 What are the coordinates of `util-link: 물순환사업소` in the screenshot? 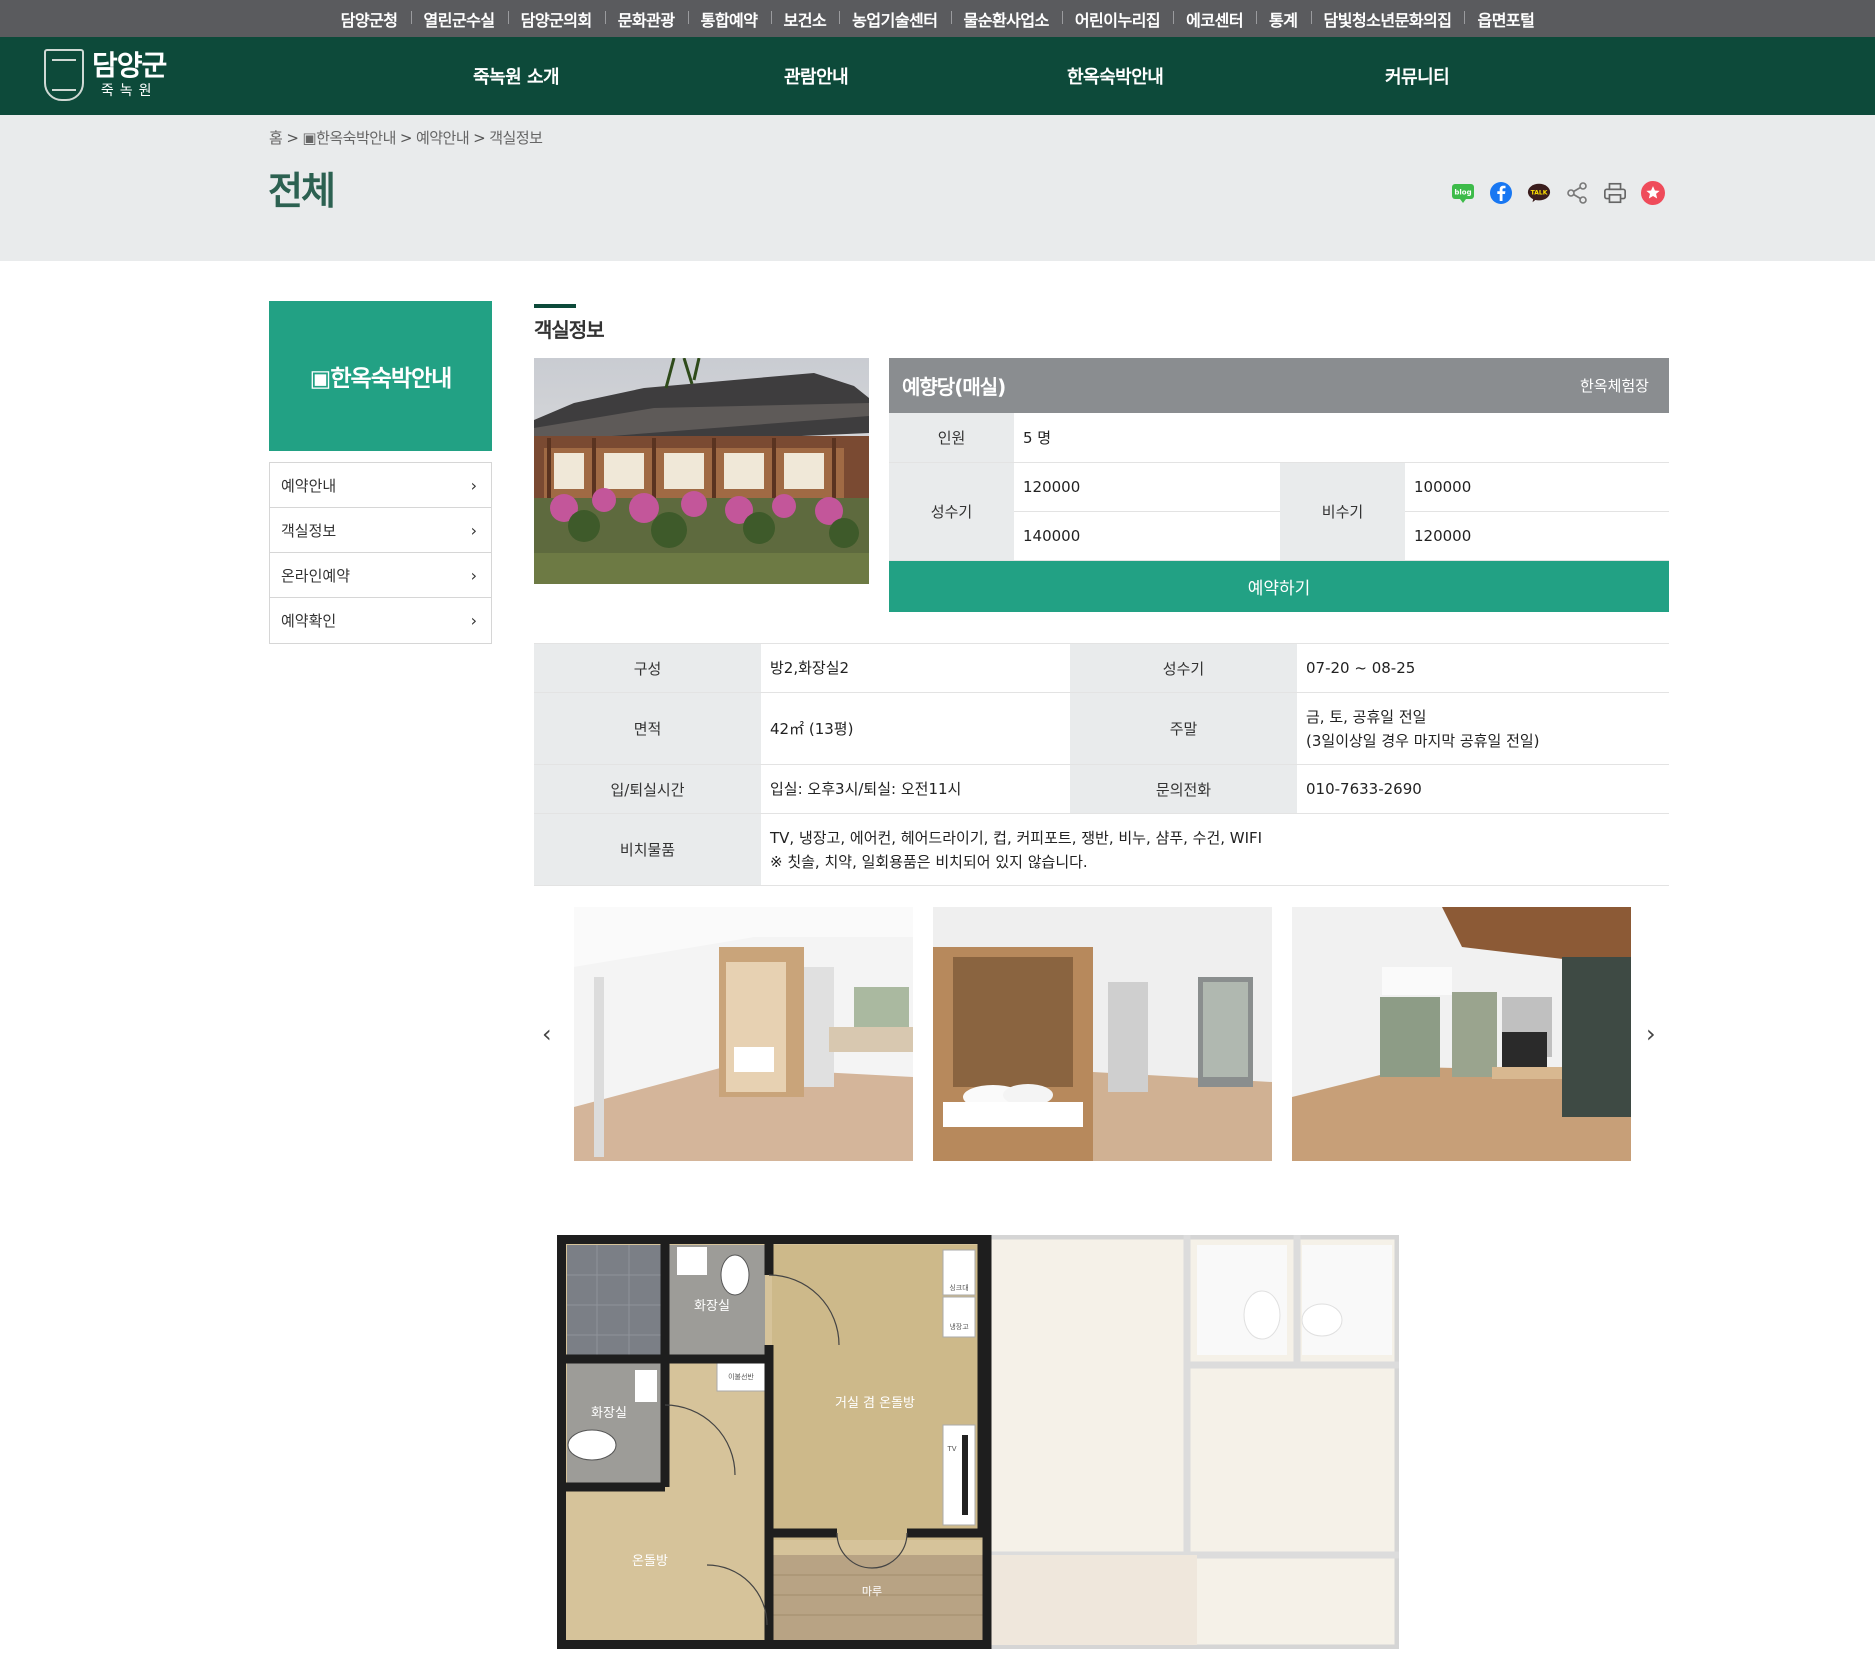 It's located at (1006, 19).